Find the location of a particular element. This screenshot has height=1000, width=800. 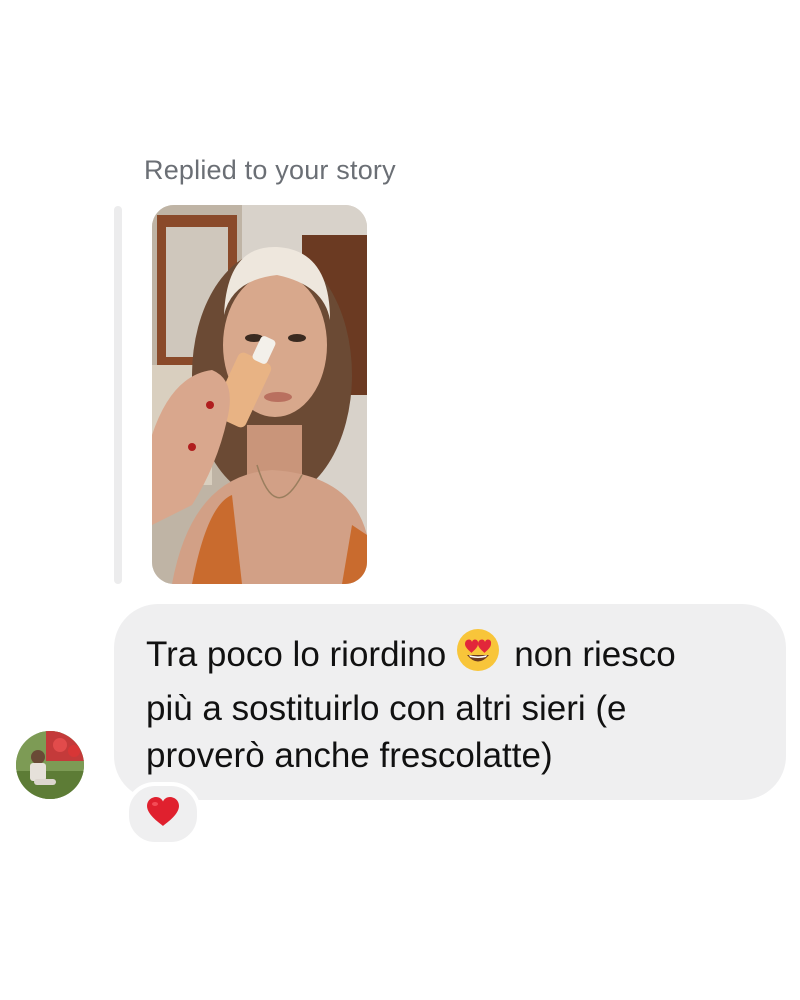

message-line-3: proverò anche frescolatte) is located at coordinates (349, 755).